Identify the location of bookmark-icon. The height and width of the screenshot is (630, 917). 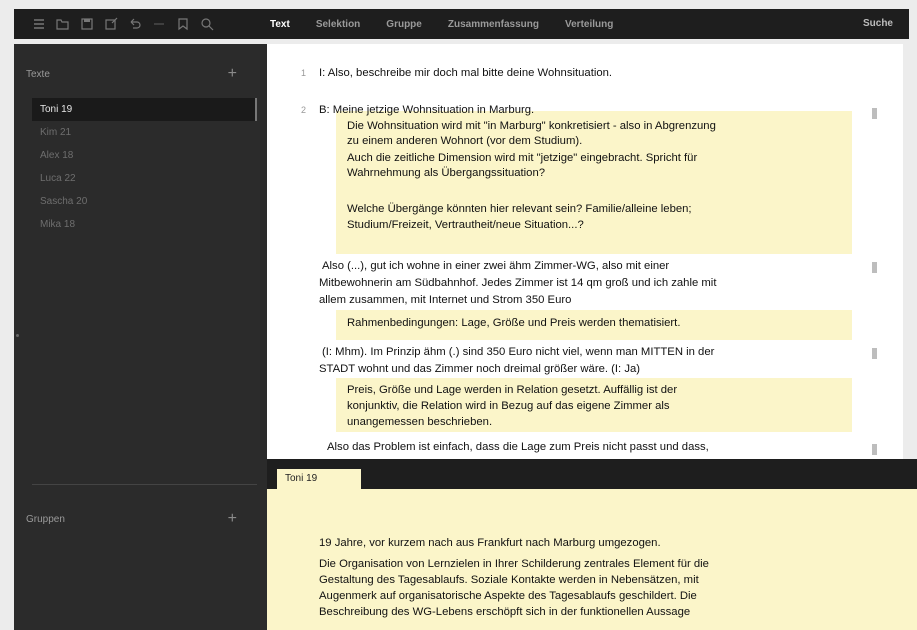
(183, 24).